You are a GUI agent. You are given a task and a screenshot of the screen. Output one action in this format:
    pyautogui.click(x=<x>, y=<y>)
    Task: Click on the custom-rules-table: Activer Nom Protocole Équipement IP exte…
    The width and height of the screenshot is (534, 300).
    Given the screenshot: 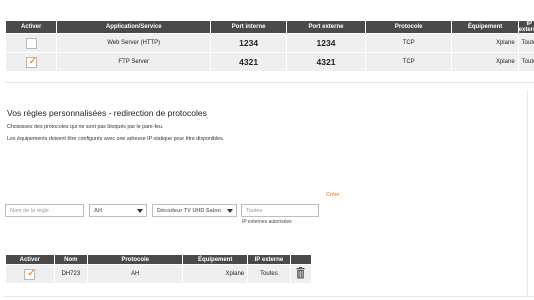 What is the action you would take?
    pyautogui.click(x=158, y=269)
    